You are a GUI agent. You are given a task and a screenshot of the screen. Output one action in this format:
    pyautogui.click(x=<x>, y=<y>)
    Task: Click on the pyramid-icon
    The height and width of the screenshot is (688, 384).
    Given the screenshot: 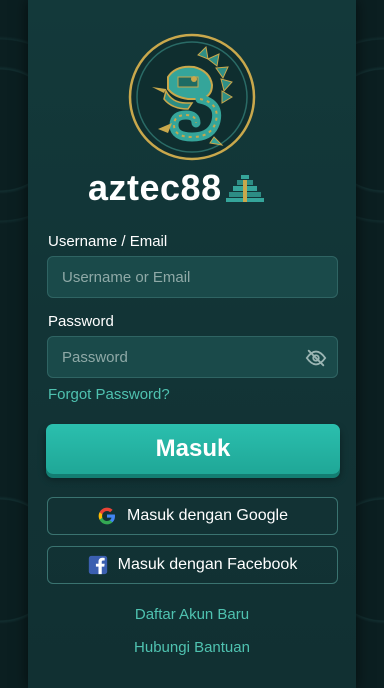 What is the action you would take?
    pyautogui.click(x=244, y=188)
    